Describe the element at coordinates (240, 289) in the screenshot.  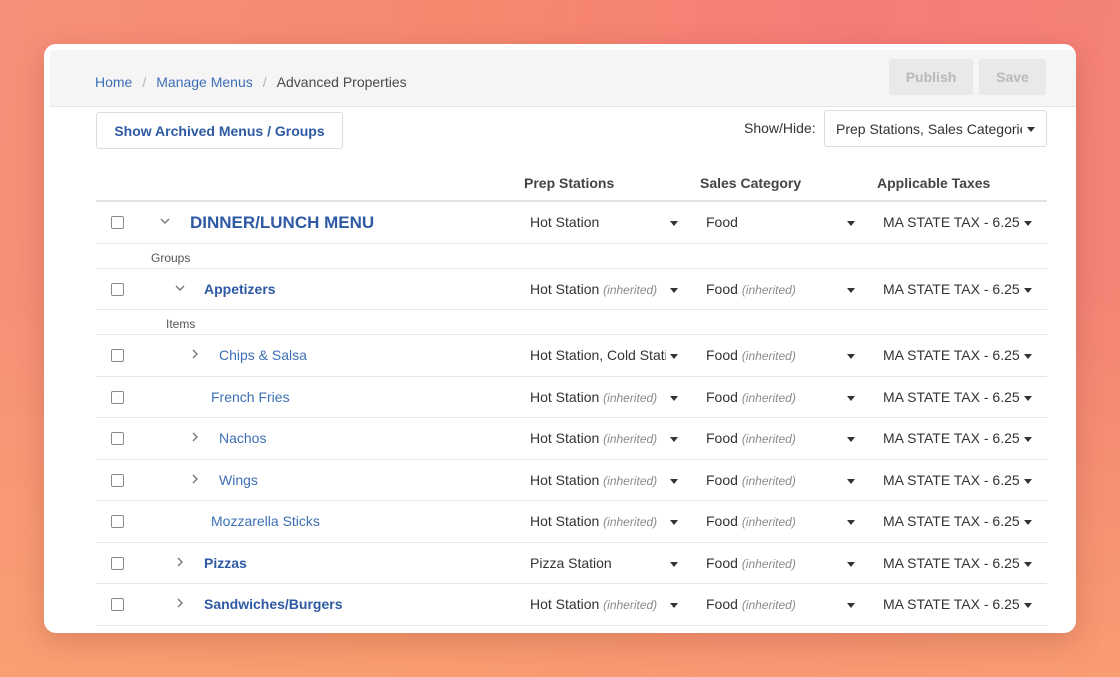
I see `row-name-appetizers: Appetizers` at that location.